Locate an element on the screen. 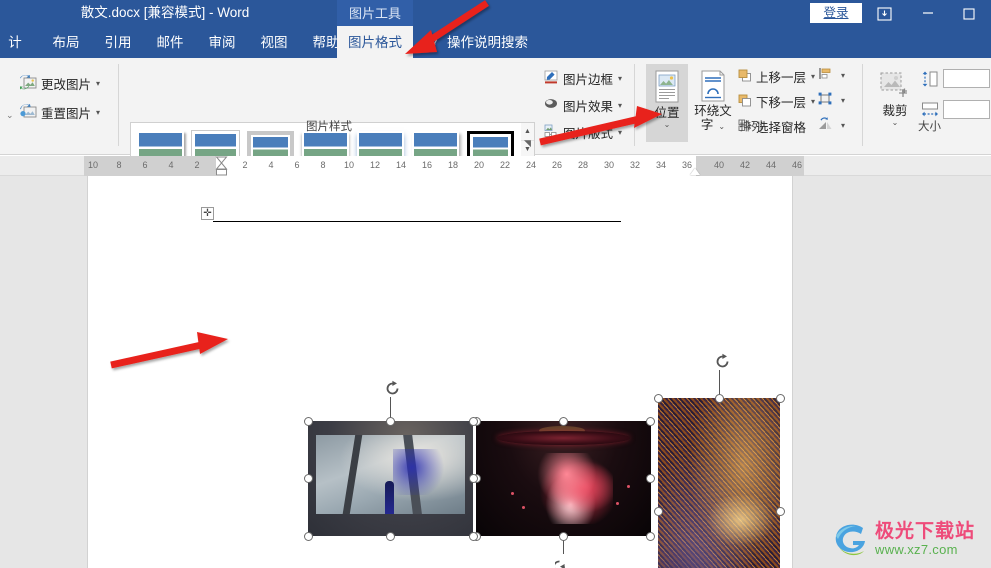 The width and height of the screenshot is (991, 568). bring-forward-button: 上移一层 ▾ is located at coordinates (776, 76).